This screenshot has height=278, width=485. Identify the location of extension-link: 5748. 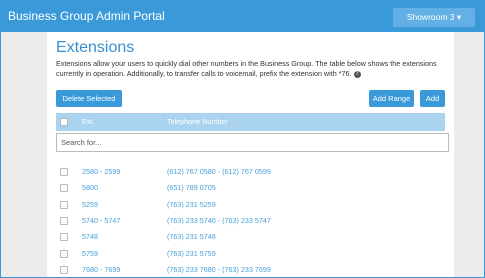
(90, 236).